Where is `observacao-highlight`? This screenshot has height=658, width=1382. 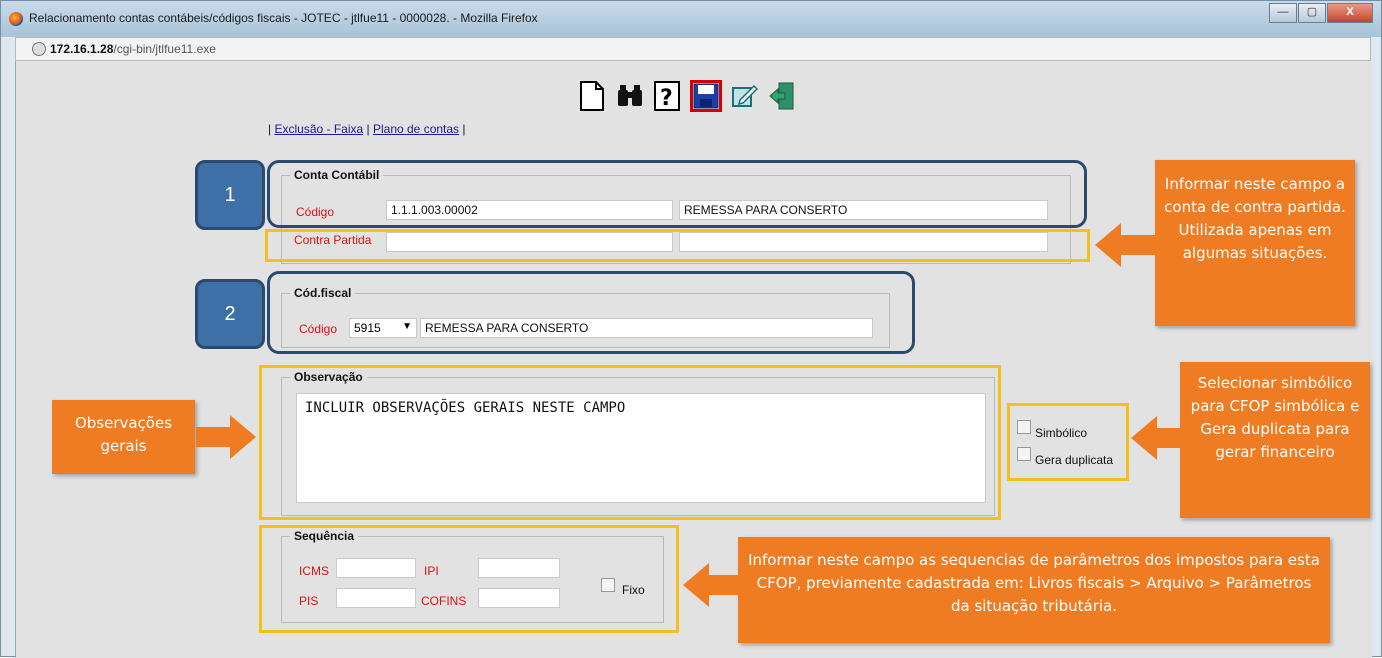 observacao-highlight is located at coordinates (630, 442).